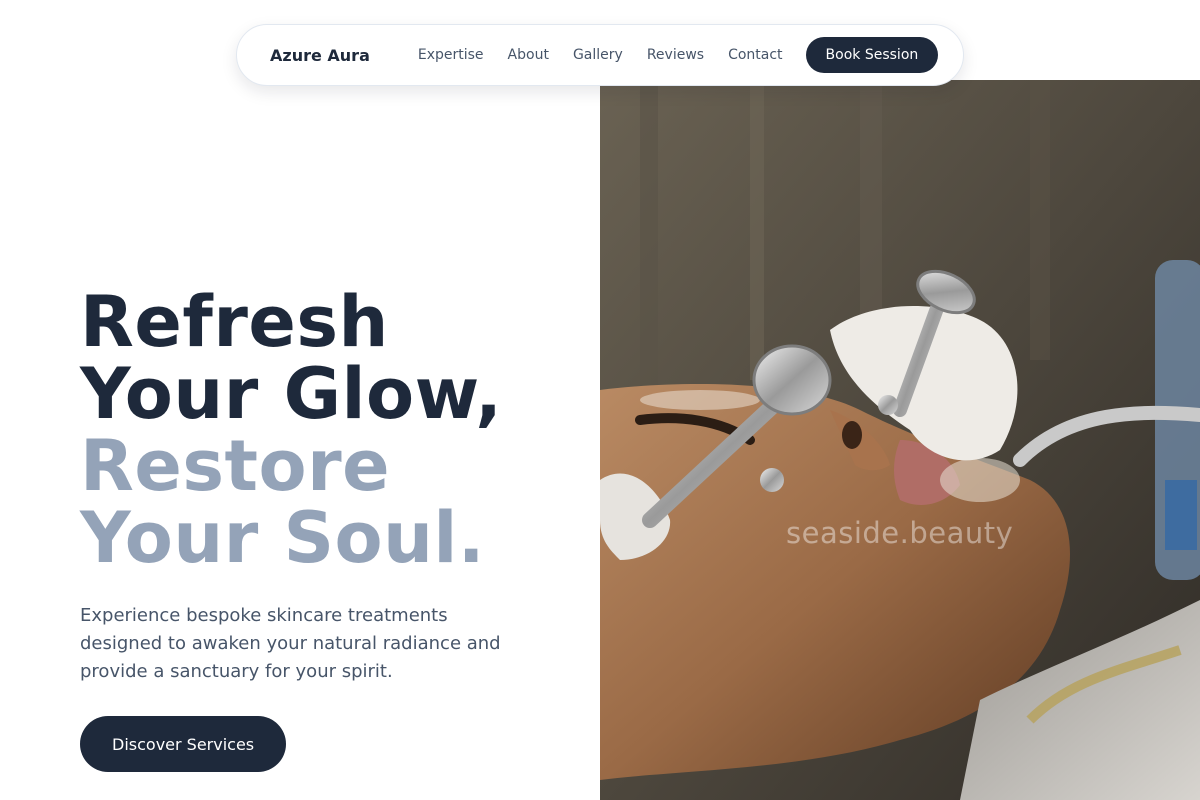 The height and width of the screenshot is (800, 1200). What do you see at coordinates (291, 394) in the screenshot?
I see `headline-line-2: Your Glow,` at bounding box center [291, 394].